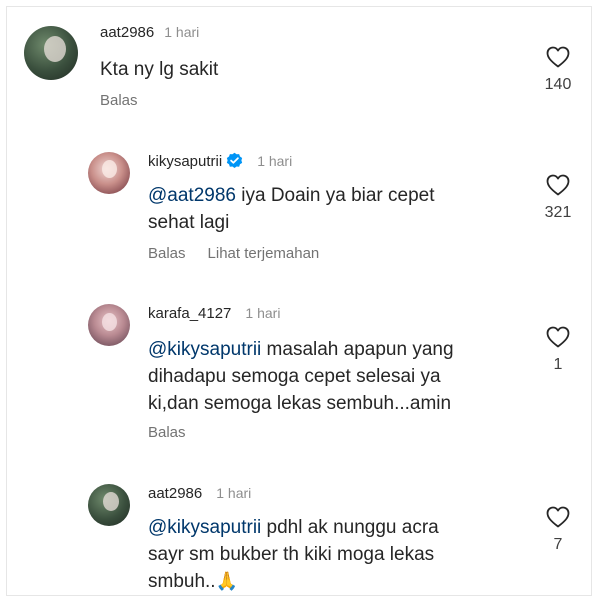 This screenshot has width=600, height=600. Describe the element at coordinates (189, 313) in the screenshot. I see `username: karafa_4127` at that location.